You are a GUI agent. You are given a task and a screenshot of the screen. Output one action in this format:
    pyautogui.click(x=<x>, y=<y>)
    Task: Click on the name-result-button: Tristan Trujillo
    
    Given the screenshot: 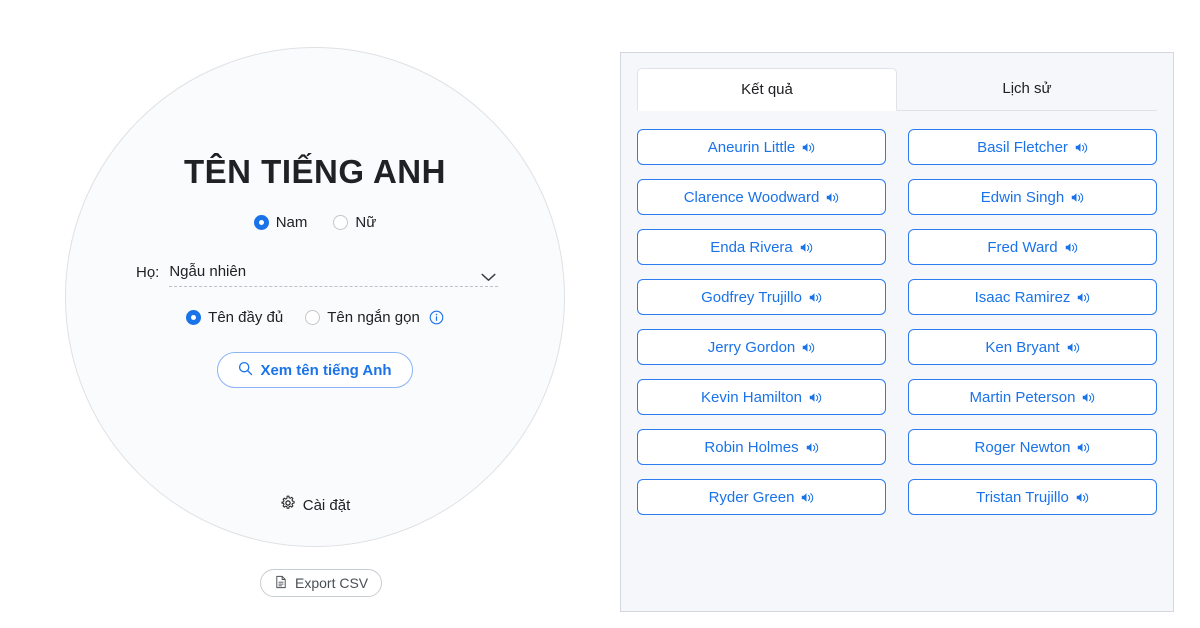 What is the action you would take?
    pyautogui.click(x=1032, y=497)
    